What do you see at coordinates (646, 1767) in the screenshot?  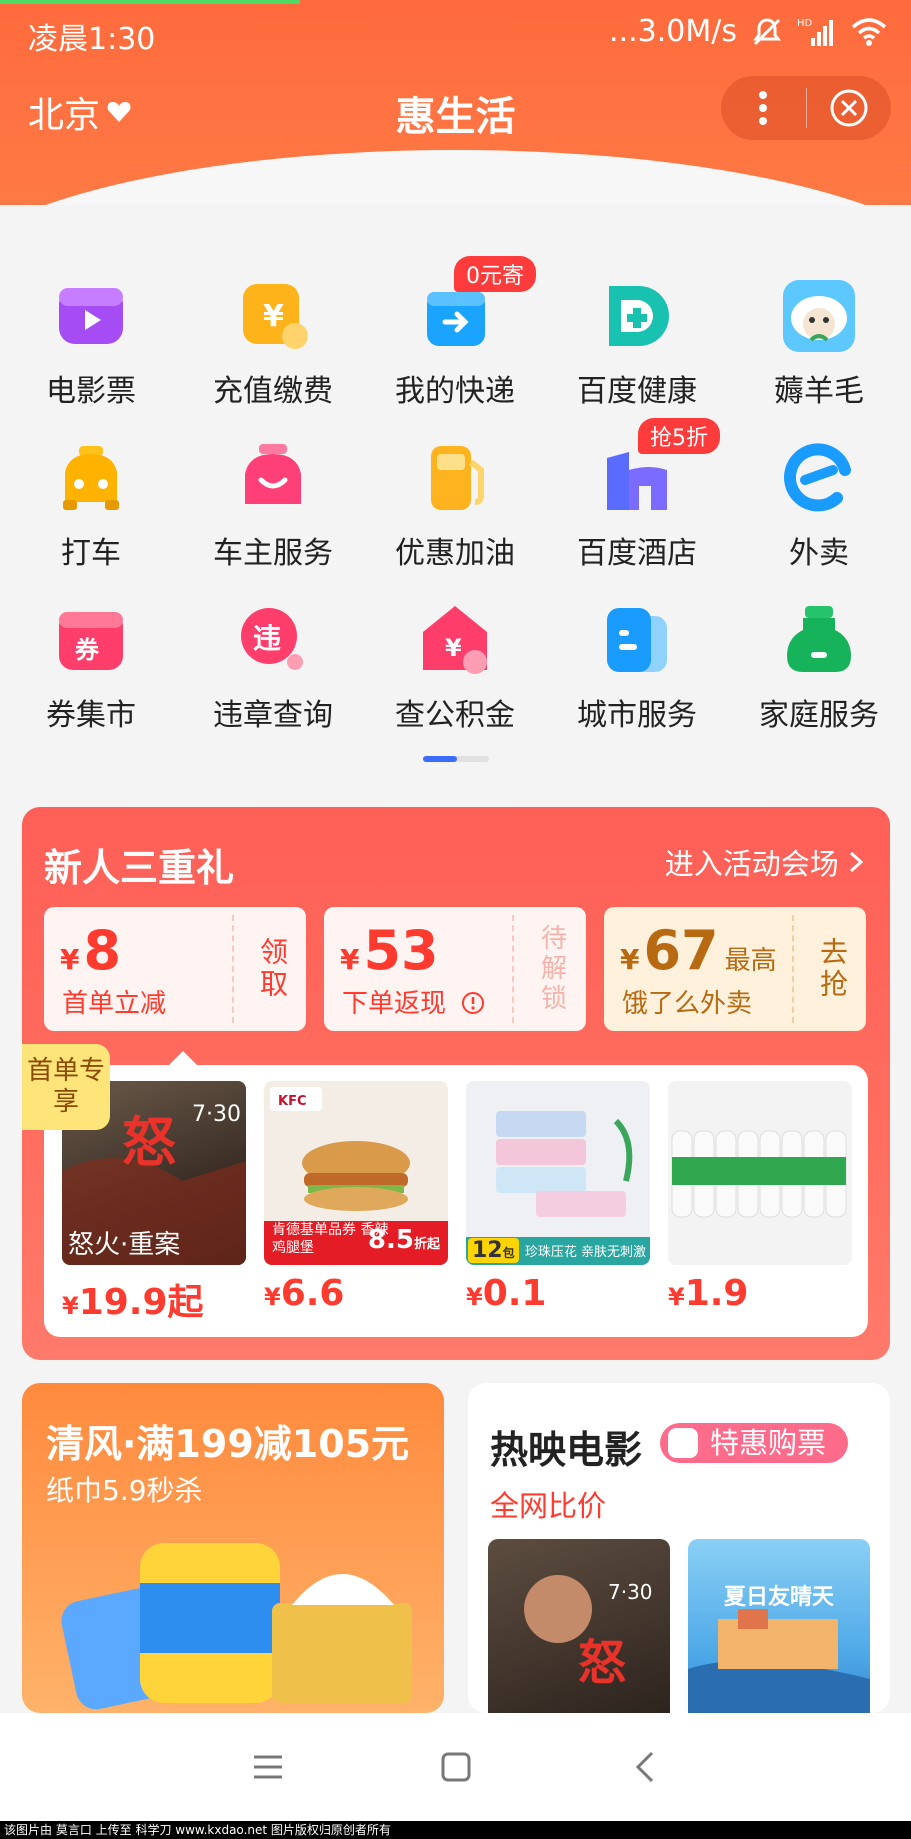 I see `back-chevron-icon` at bounding box center [646, 1767].